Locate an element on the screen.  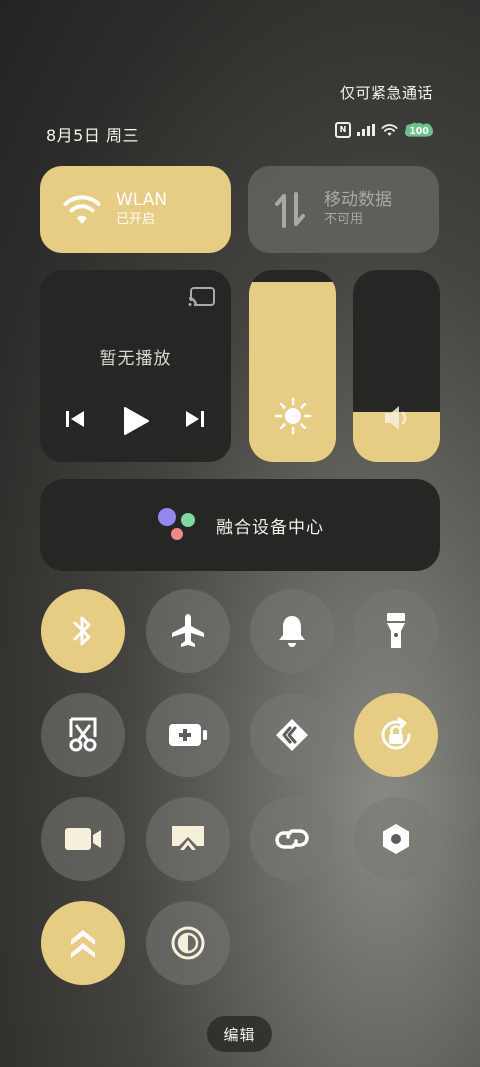
airplane-mode-toggle is located at coordinates (188, 631).